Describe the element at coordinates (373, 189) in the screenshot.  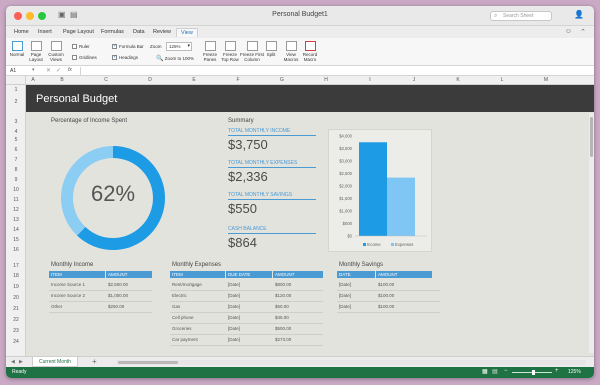
I see `bar-income` at that location.